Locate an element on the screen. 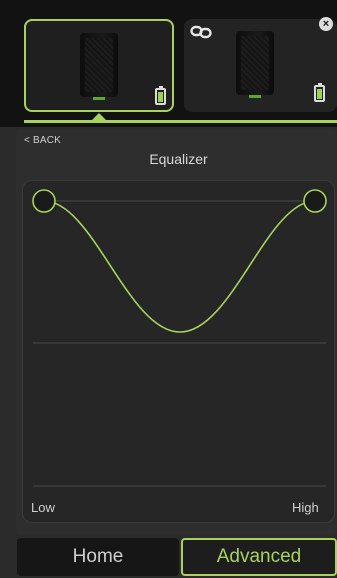 This screenshot has width=337, height=578. selected-indicator-bar is located at coordinates (180, 121).